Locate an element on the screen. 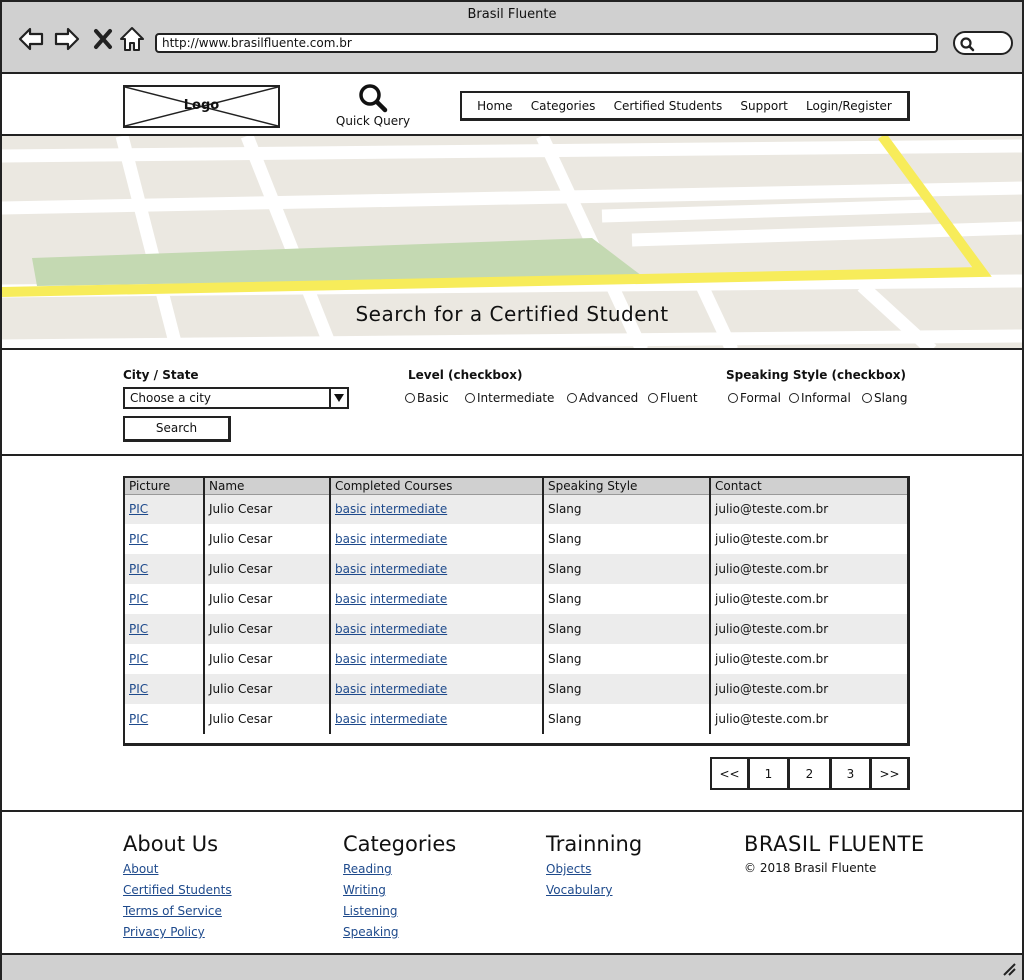  style-informal-option: Informal is located at coordinates (820, 398).